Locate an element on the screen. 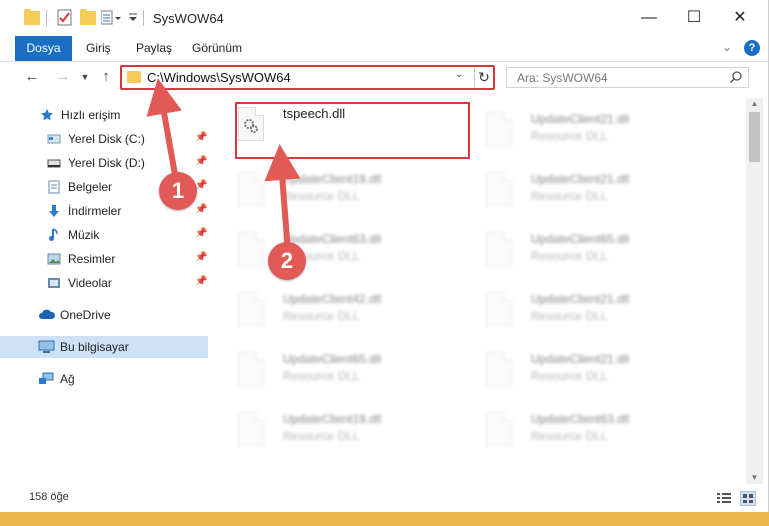 This screenshot has height=526, width=769. properties-icon is located at coordinates (64, 17).